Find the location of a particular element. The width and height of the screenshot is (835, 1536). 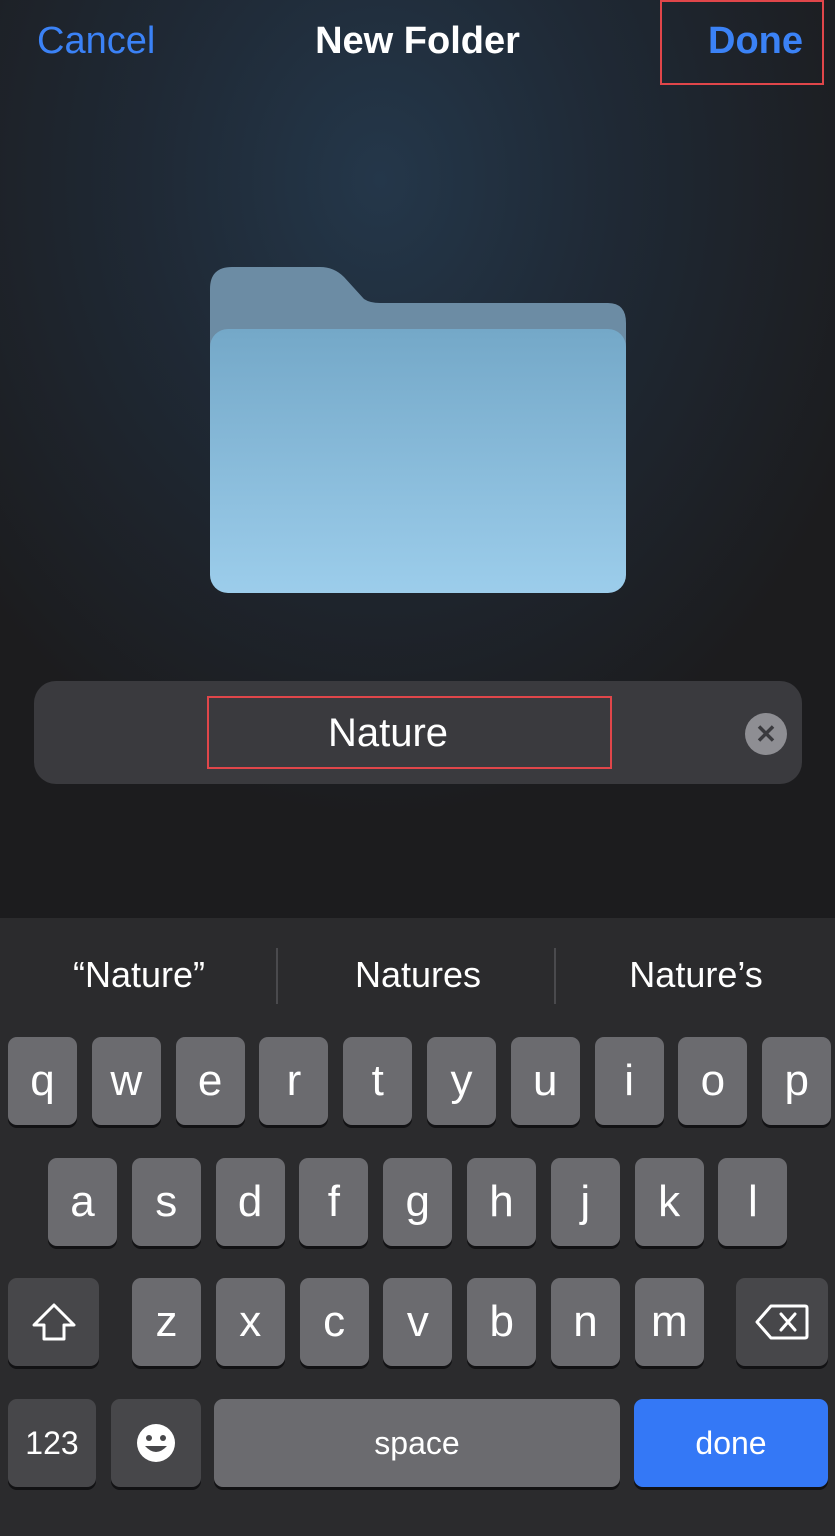

delete-key is located at coordinates (782, 1322).